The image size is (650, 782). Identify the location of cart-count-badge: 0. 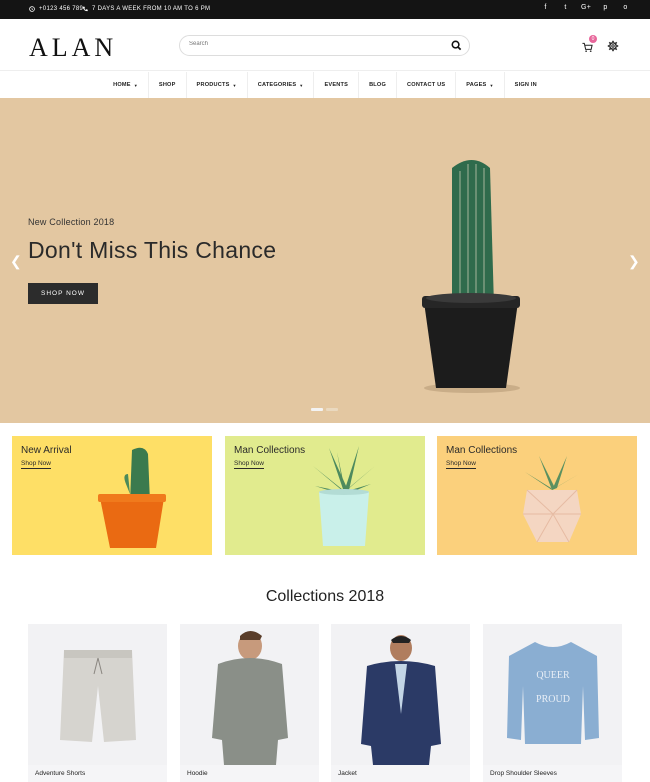
(593, 39).